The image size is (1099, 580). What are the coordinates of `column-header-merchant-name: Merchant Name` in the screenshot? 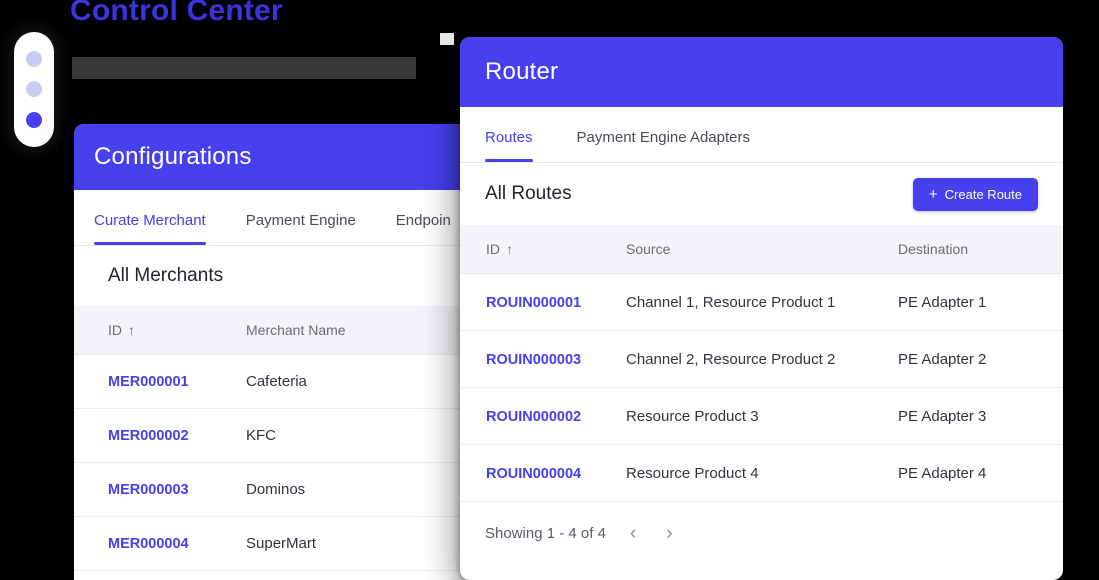 It's located at (359, 330).